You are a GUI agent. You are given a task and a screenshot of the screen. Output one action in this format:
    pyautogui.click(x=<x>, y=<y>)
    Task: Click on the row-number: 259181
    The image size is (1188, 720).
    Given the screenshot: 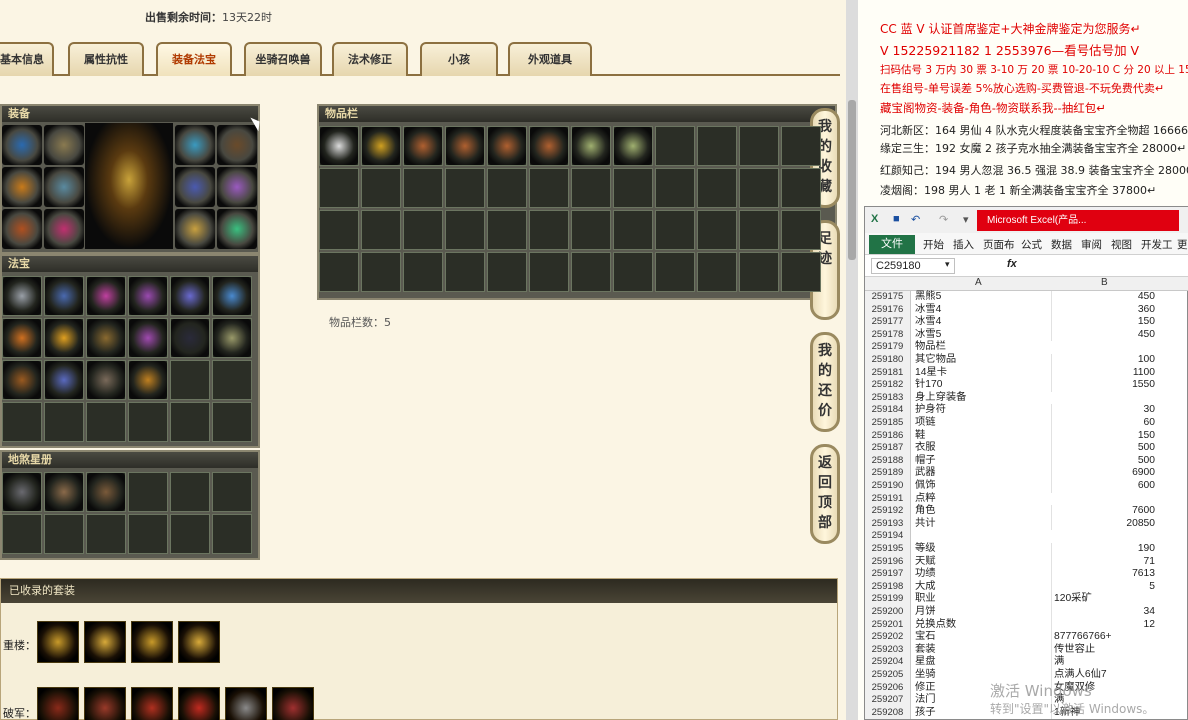 What is the action you would take?
    pyautogui.click(x=888, y=373)
    